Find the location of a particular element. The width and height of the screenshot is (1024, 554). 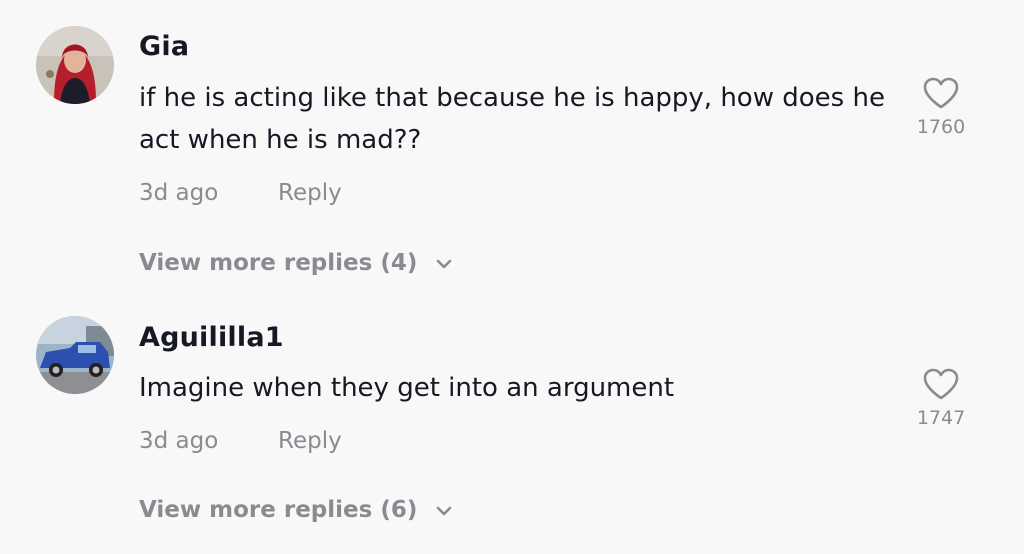

view-more-replies-label: View more replies (4) is located at coordinates (278, 263).